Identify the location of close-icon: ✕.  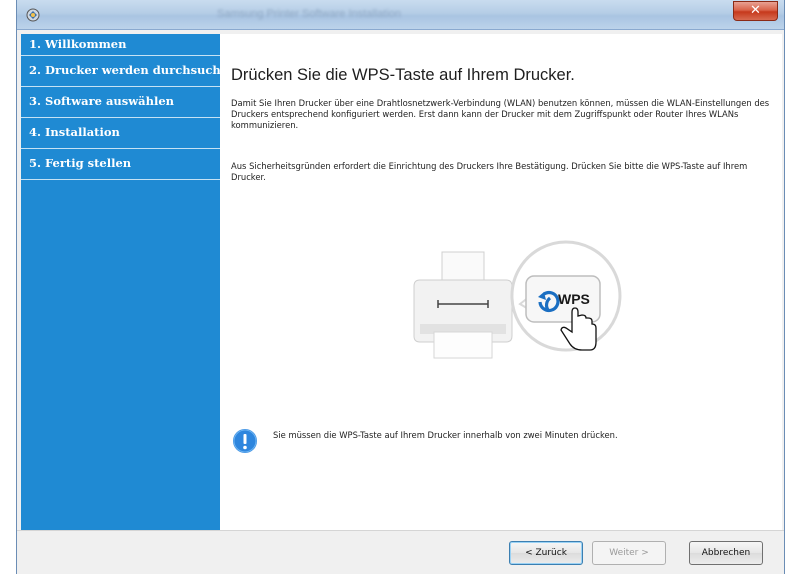
(755, 10).